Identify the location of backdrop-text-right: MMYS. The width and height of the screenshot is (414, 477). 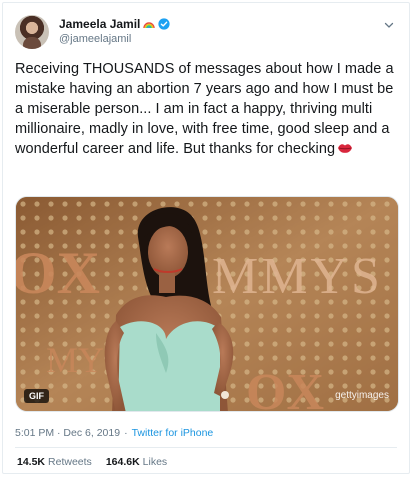
(297, 276).